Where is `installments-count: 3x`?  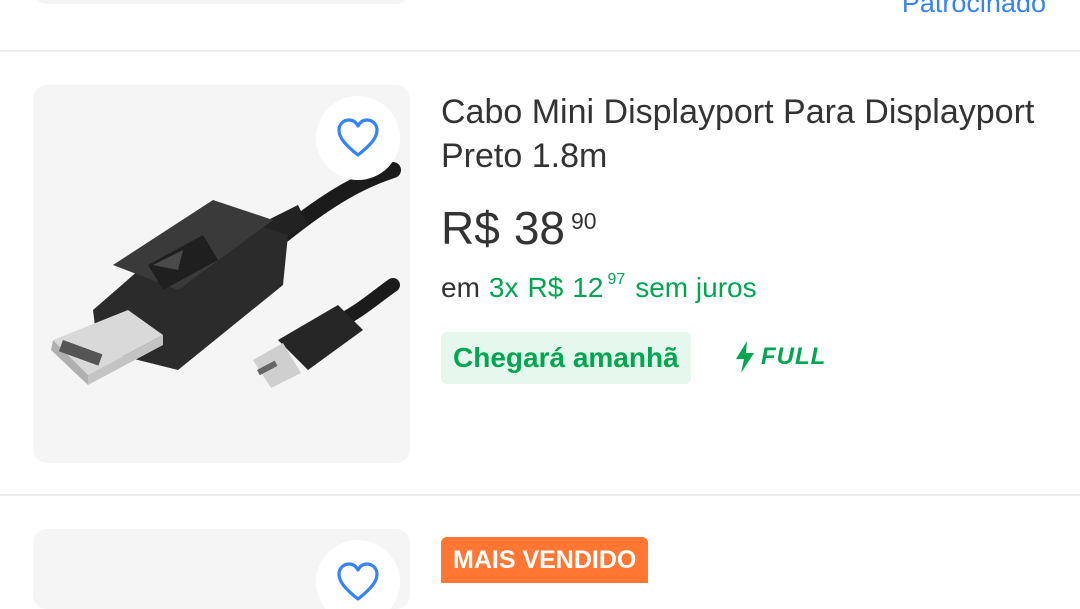
installments-count: 3x is located at coordinates (503, 287).